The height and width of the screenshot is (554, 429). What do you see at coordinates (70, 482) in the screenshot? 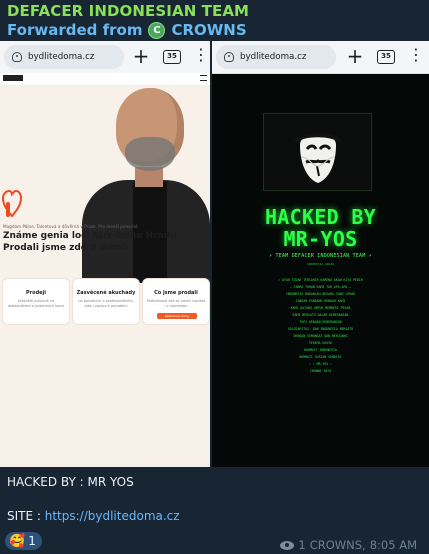
I see `caption-hacked-by: HACKED BY : MR YOS` at bounding box center [70, 482].